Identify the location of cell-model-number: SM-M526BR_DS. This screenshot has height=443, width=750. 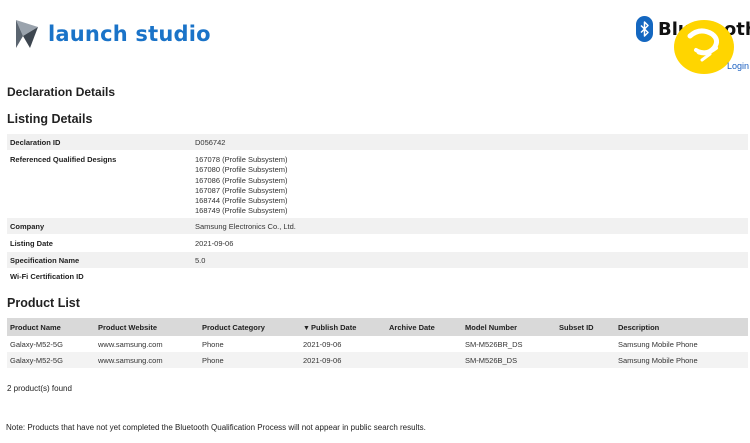
(494, 344).